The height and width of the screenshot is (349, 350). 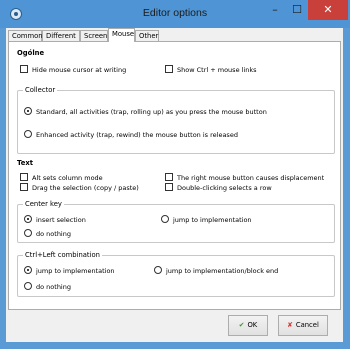 I want to click on center-jump-label: jump to implementation, so click(x=212, y=220).